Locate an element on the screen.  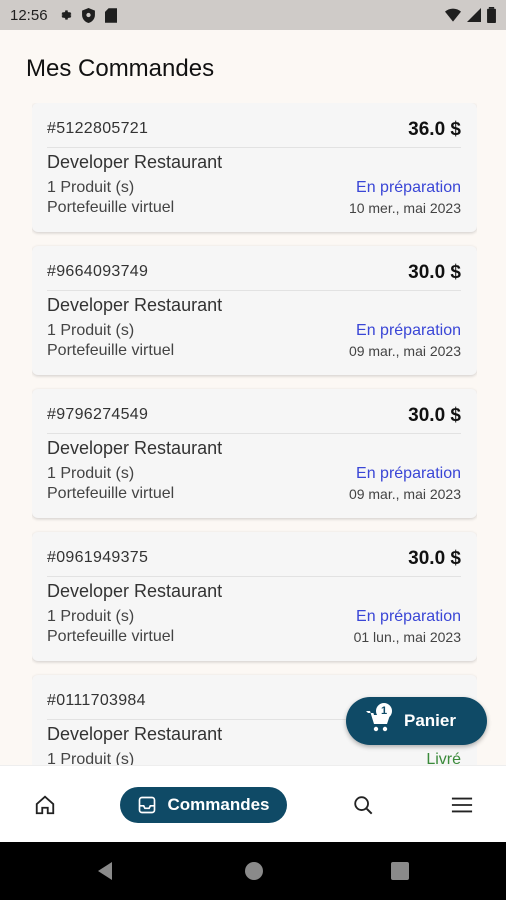
cart-icon: 1 is located at coordinates (379, 718).